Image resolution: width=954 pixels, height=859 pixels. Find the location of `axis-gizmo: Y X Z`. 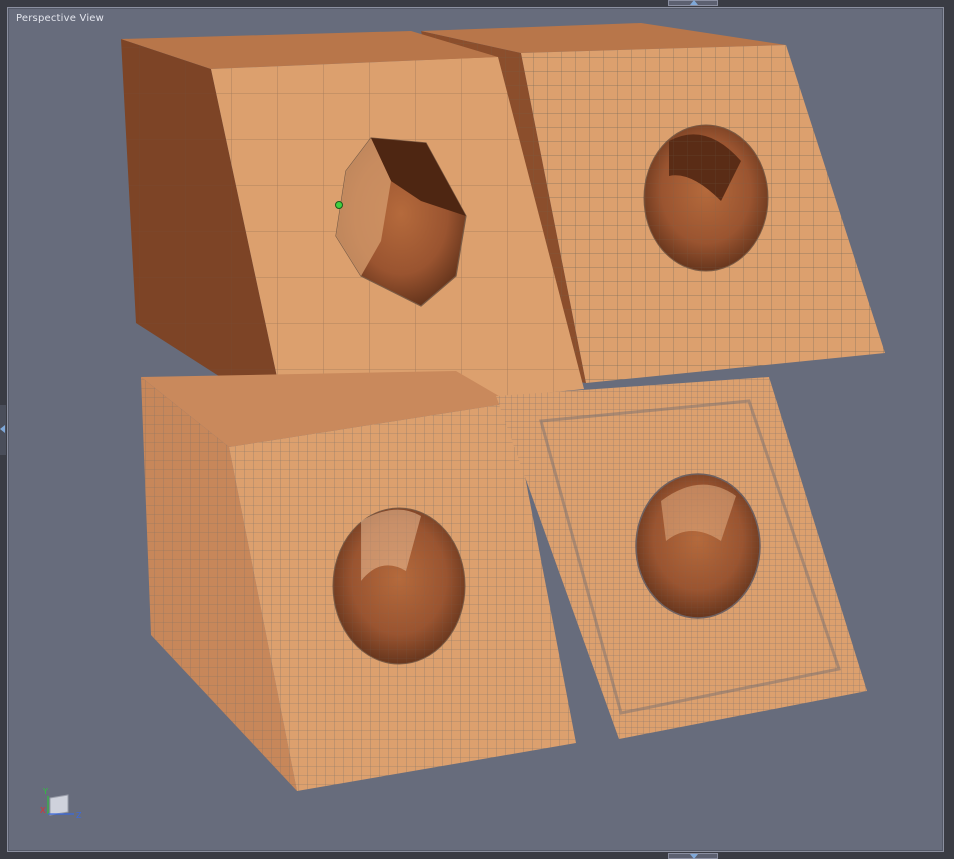

axis-gizmo: Y X Z is located at coordinates (61, 804).